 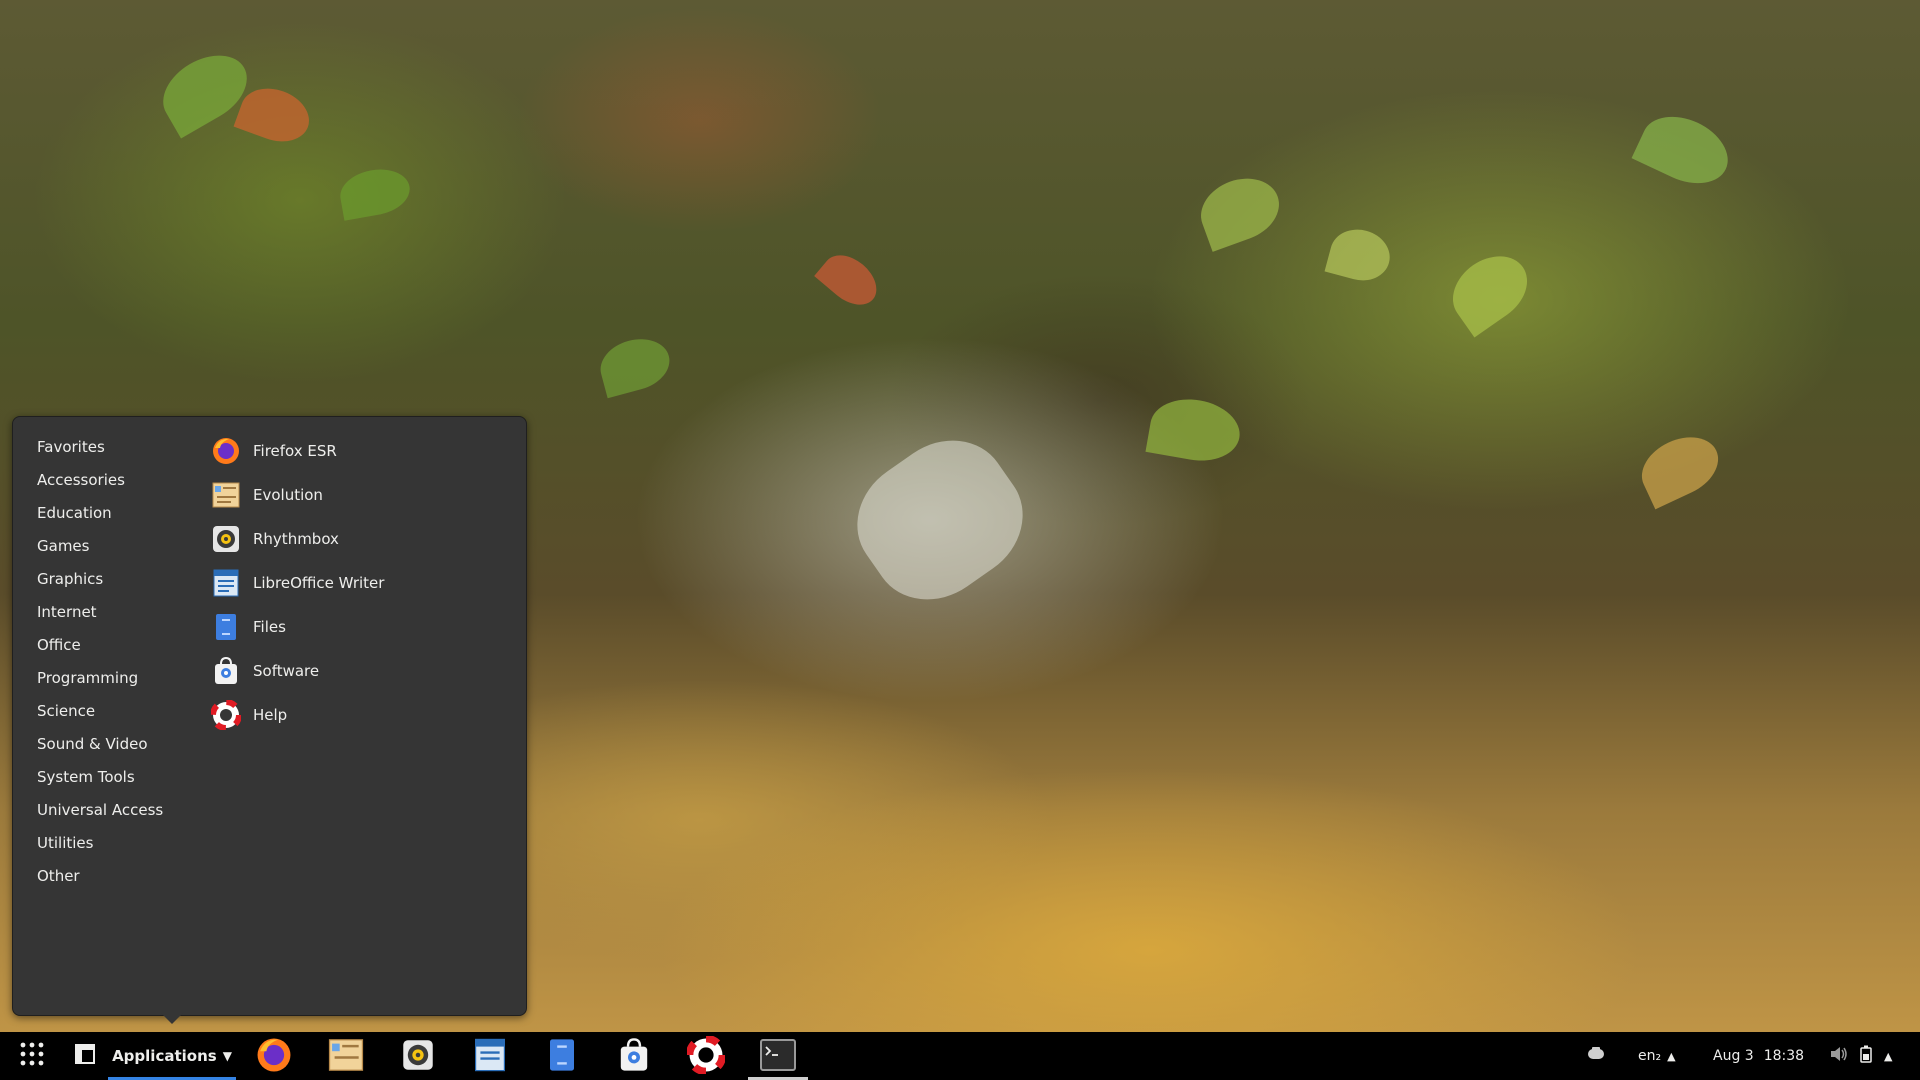 I want to click on tray-menu-button: ▲, so click(x=1888, y=1056).